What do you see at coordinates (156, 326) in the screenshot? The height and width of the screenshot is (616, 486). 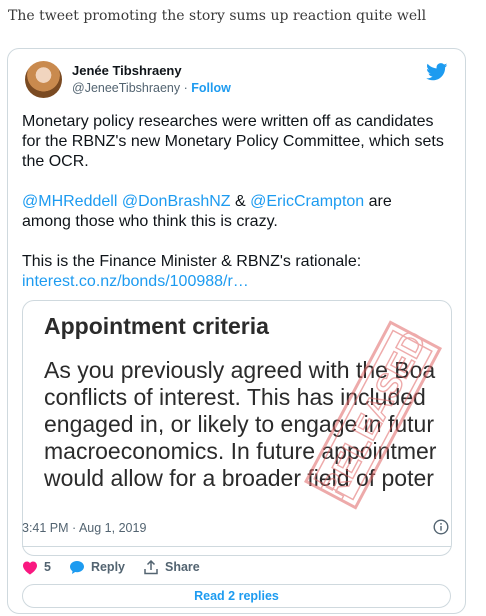 I see `document-heading: Appointment criteria` at bounding box center [156, 326].